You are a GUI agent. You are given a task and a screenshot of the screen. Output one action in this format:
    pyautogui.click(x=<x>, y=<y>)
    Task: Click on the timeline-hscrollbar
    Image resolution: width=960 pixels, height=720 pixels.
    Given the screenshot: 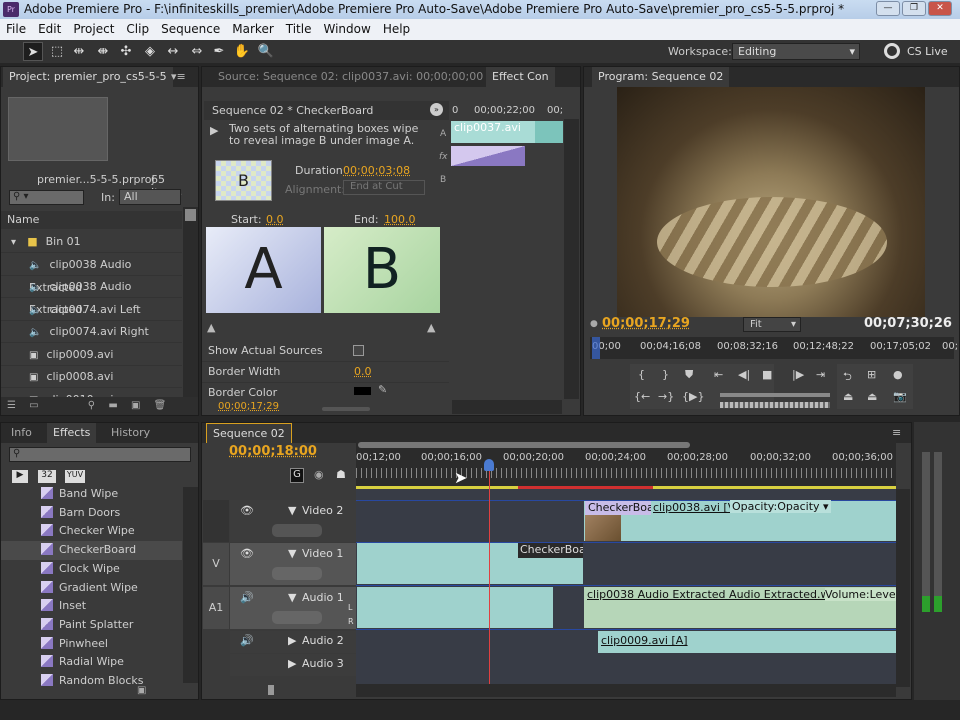 What is the action you would take?
    pyautogui.click(x=626, y=690)
    